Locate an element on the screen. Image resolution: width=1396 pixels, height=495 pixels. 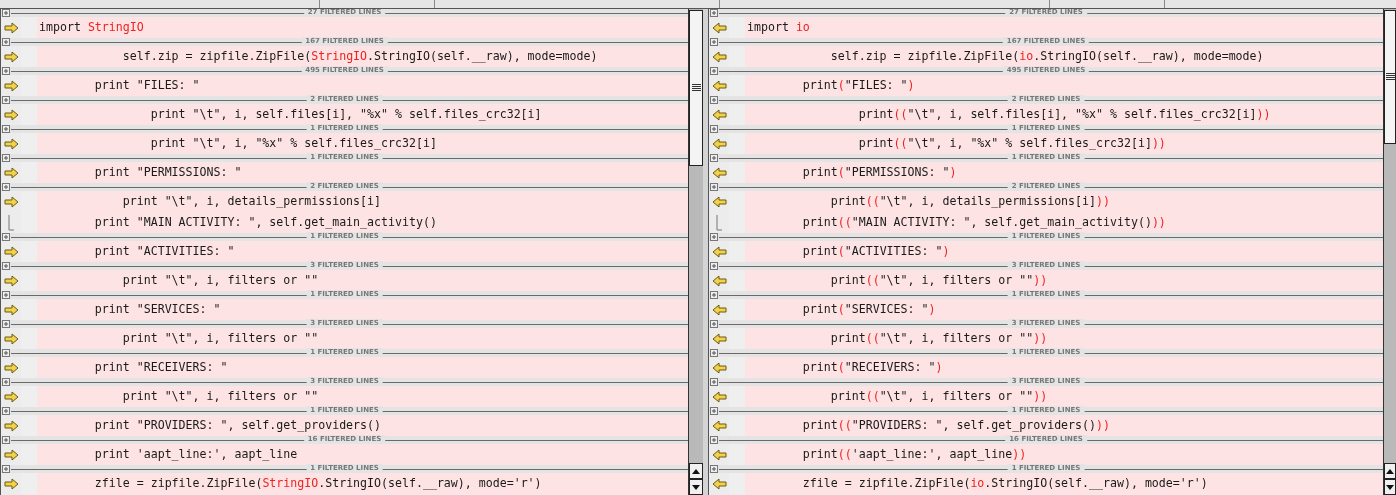
code-line: print(("\t", i, details_permissions[i])) is located at coordinates (969, 201).